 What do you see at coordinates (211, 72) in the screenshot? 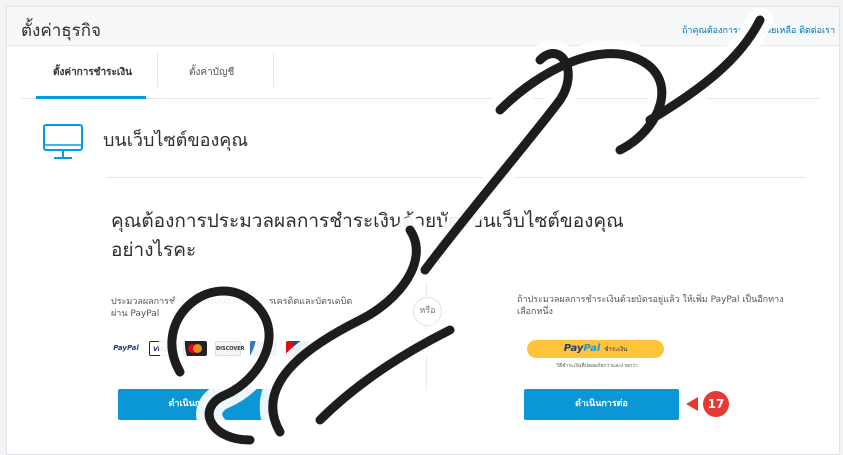
I see `tab-account-settings: ตั้งค่าบัญชี` at bounding box center [211, 72].